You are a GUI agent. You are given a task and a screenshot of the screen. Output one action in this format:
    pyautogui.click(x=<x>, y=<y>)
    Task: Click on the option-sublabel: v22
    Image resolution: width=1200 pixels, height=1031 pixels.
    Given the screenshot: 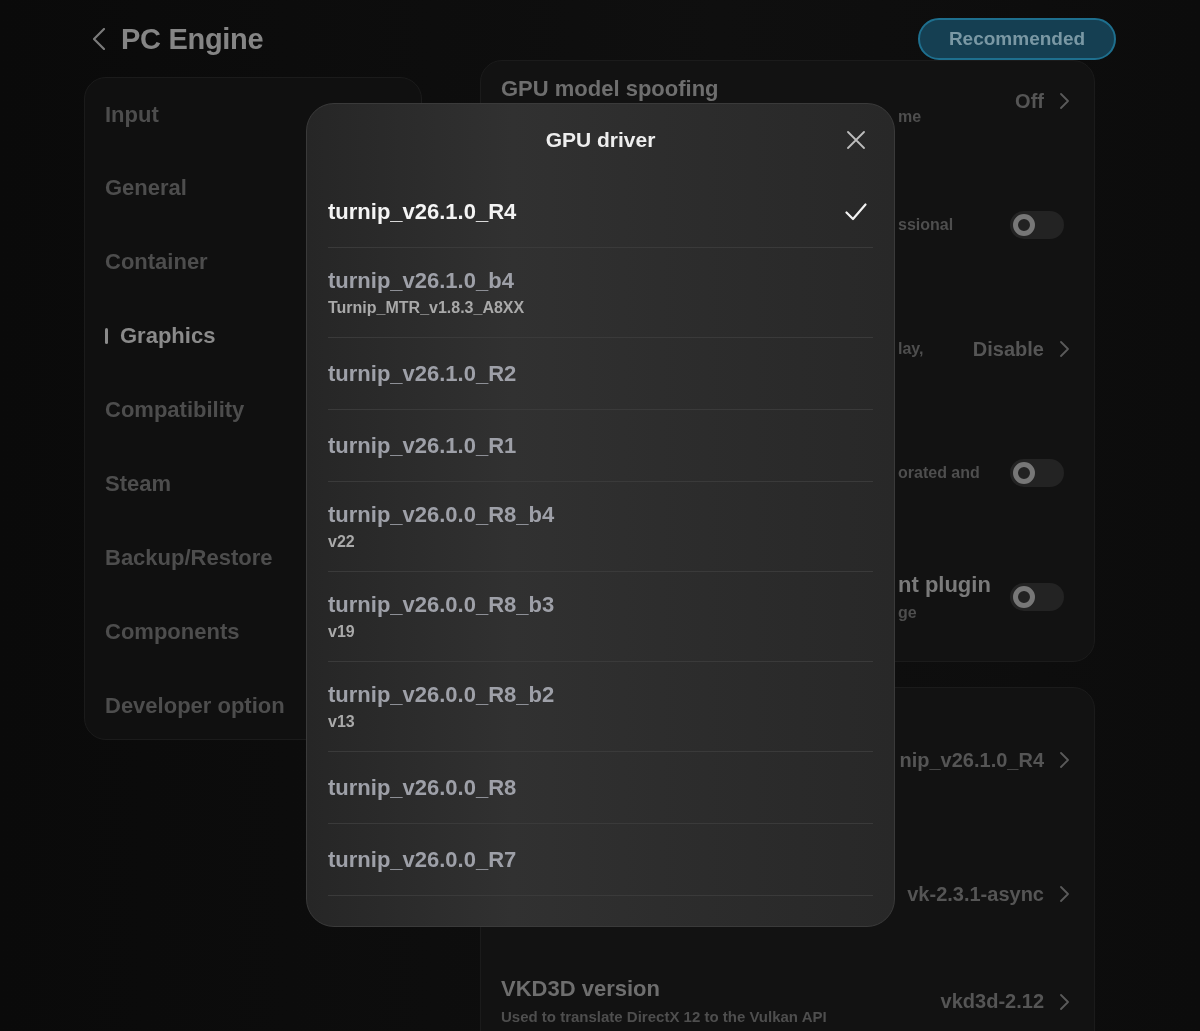 What is the action you would take?
    pyautogui.click(x=342, y=542)
    